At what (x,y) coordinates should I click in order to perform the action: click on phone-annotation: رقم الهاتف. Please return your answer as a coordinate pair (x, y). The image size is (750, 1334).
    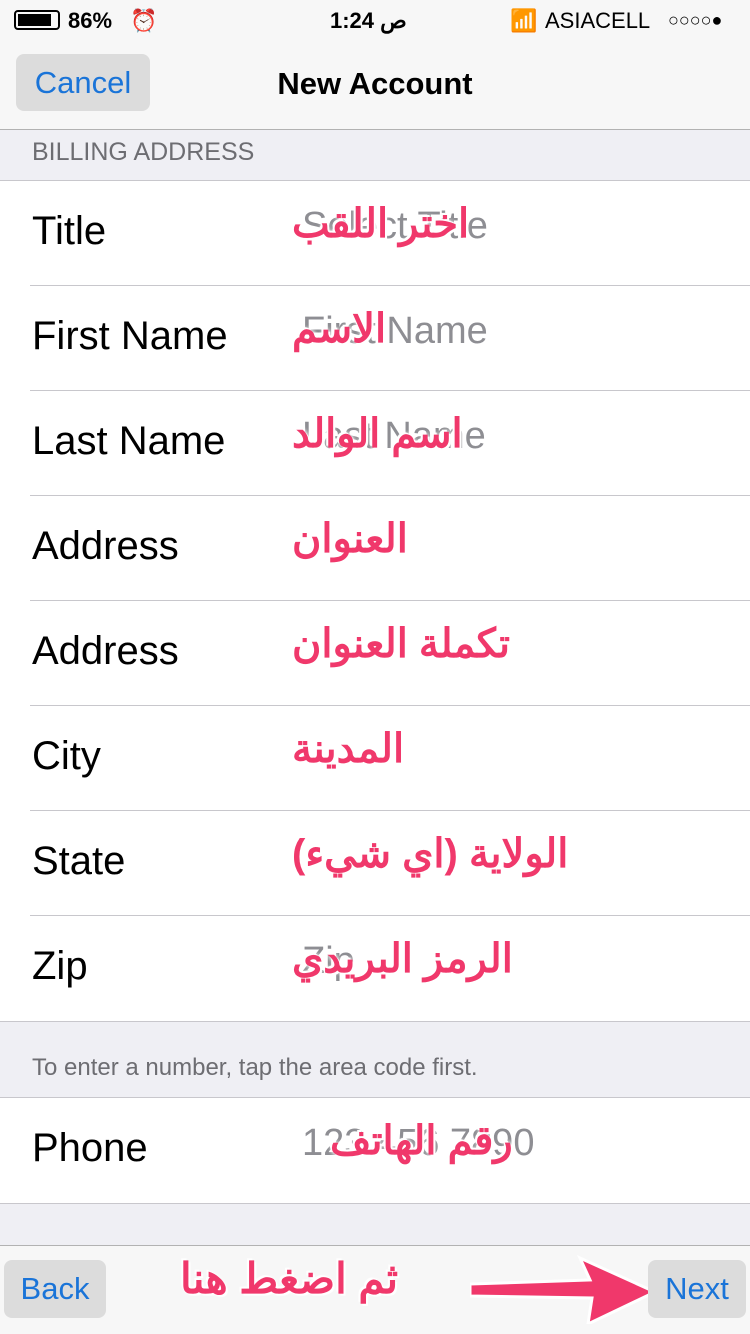
    Looking at the image, I should click on (421, 1141).